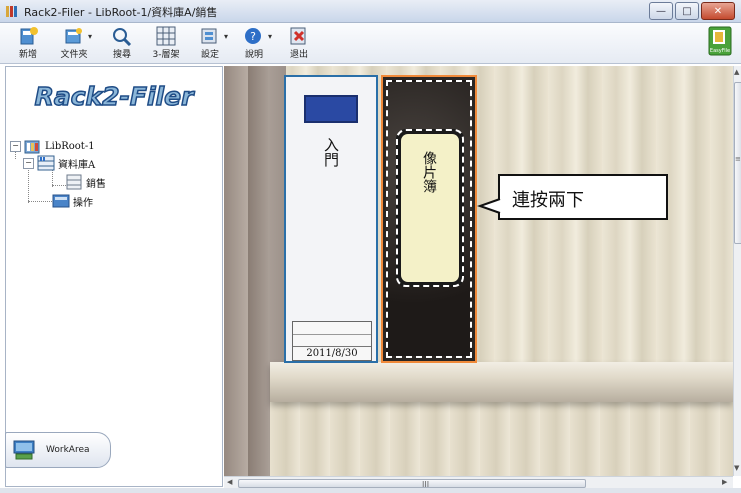 The height and width of the screenshot is (493, 741). Describe the element at coordinates (11, 11) in the screenshot. I see `app-icon` at that location.